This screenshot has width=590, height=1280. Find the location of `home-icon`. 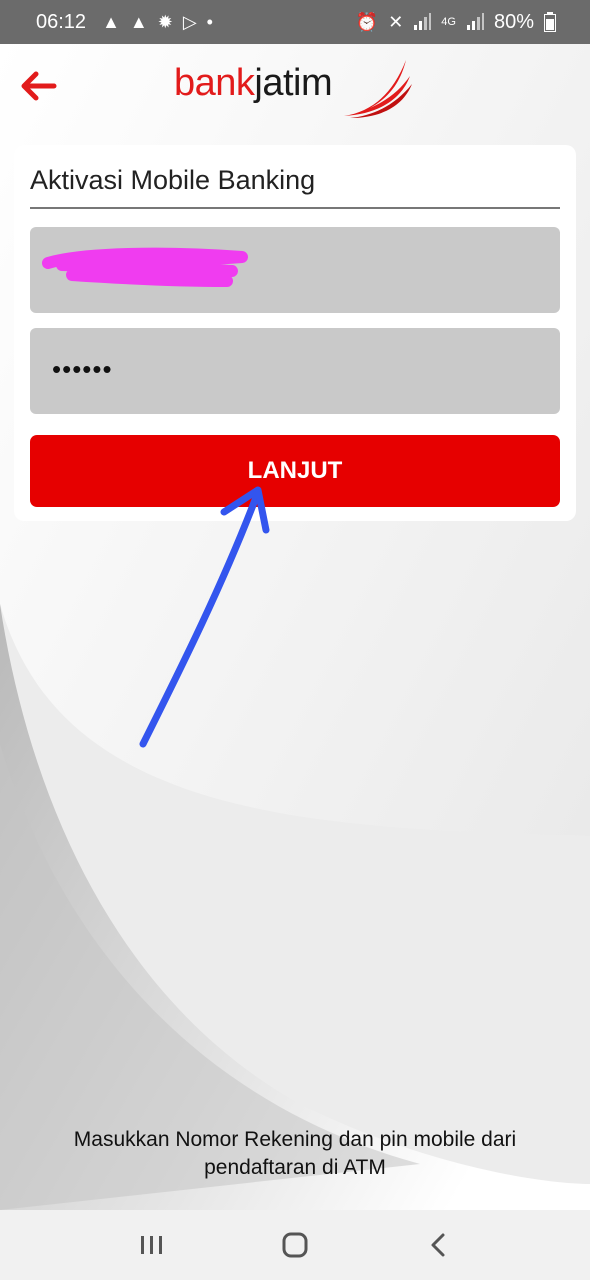

home-icon is located at coordinates (295, 1245).